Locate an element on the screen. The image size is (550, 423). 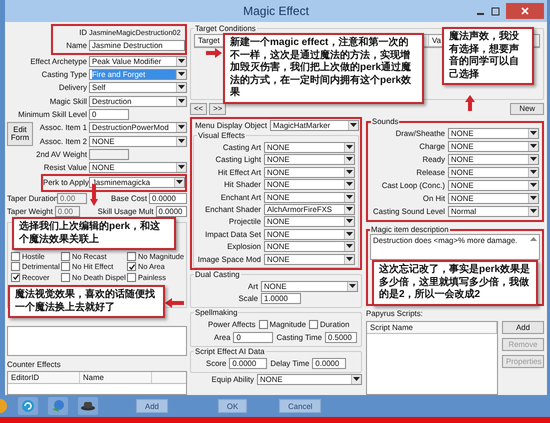
annotation-callout: 魔法声效，我没有选择，想要声音的同学可以自己选择 is located at coordinates (488, 56).